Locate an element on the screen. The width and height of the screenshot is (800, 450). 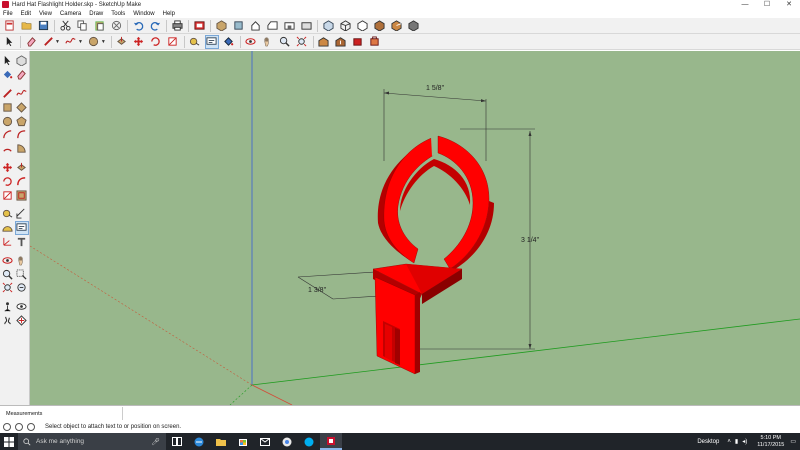
network-icon: ▮ is located at coordinates (736, 441).